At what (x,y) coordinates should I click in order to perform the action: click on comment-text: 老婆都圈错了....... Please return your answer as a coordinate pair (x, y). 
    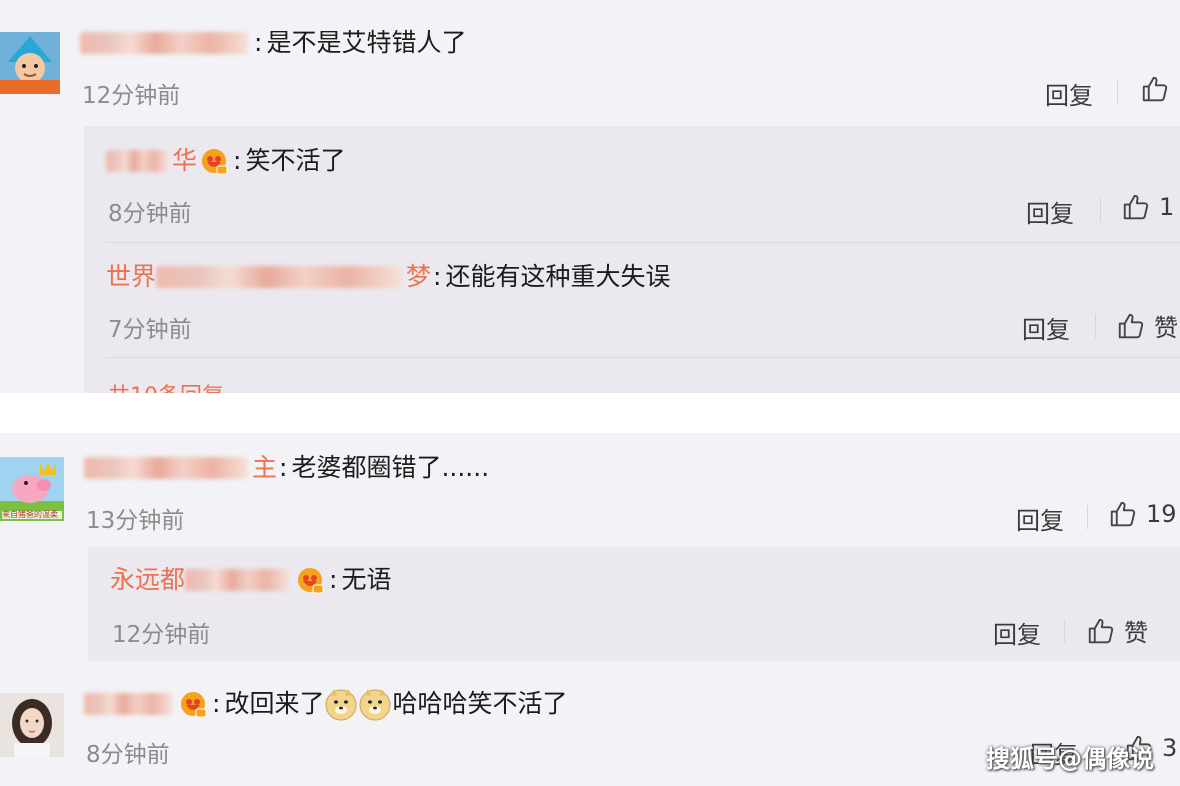
    Looking at the image, I should click on (390, 467).